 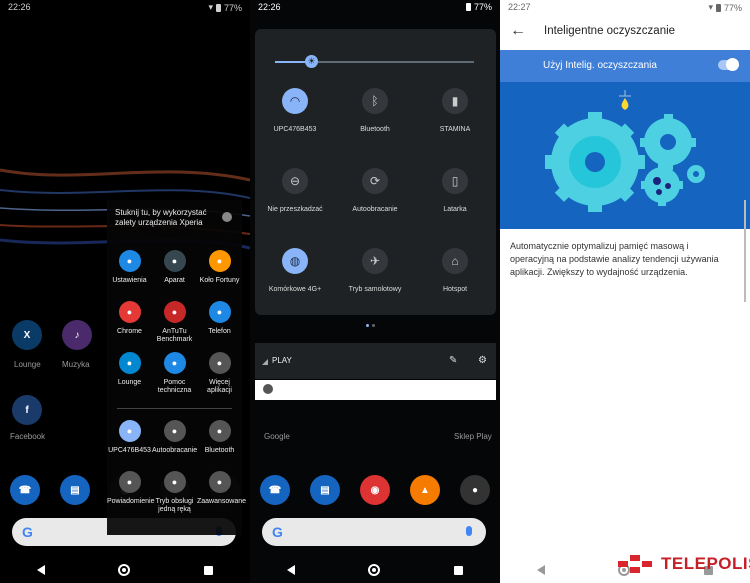 What do you see at coordinates (595, 162) in the screenshot?
I see `large-gear` at bounding box center [595, 162].